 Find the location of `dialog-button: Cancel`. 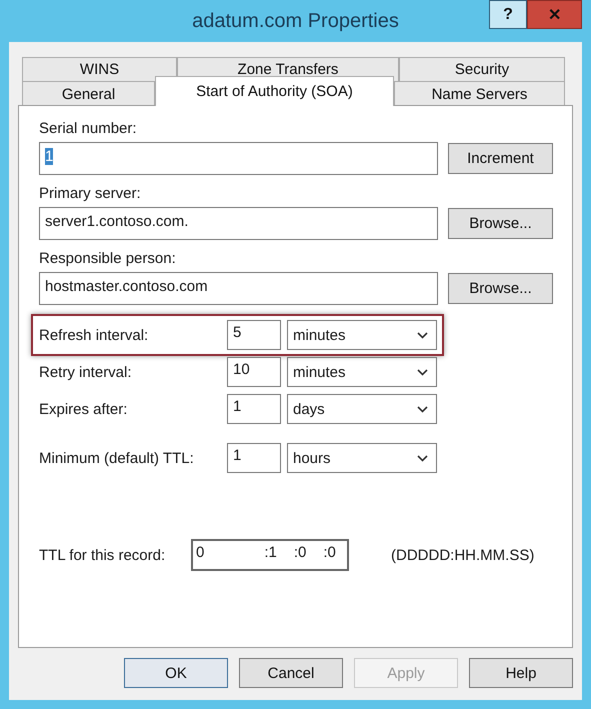

dialog-button: Cancel is located at coordinates (291, 673).